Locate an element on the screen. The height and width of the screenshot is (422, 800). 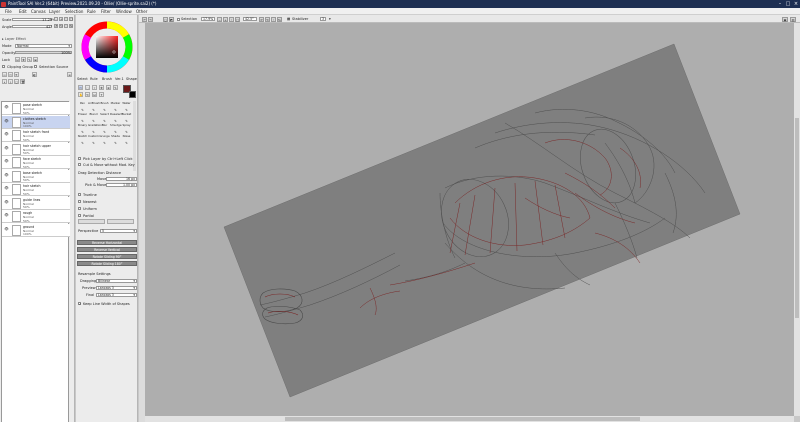
undo-icon: ↶ is located at coordinates (144, 19).